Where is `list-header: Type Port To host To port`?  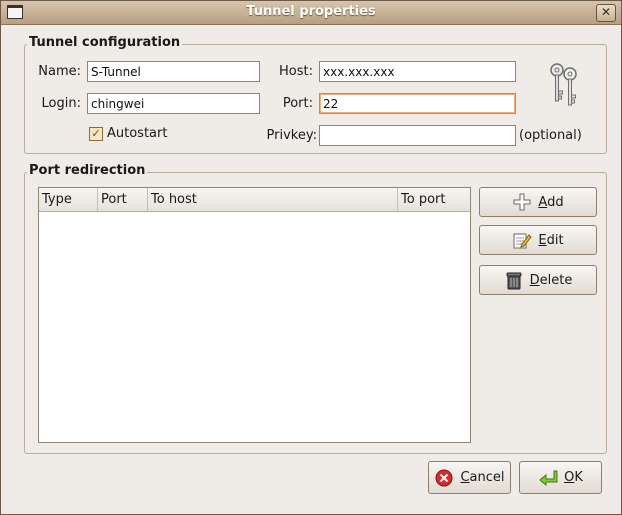
list-header: Type Port To host To port is located at coordinates (254, 200).